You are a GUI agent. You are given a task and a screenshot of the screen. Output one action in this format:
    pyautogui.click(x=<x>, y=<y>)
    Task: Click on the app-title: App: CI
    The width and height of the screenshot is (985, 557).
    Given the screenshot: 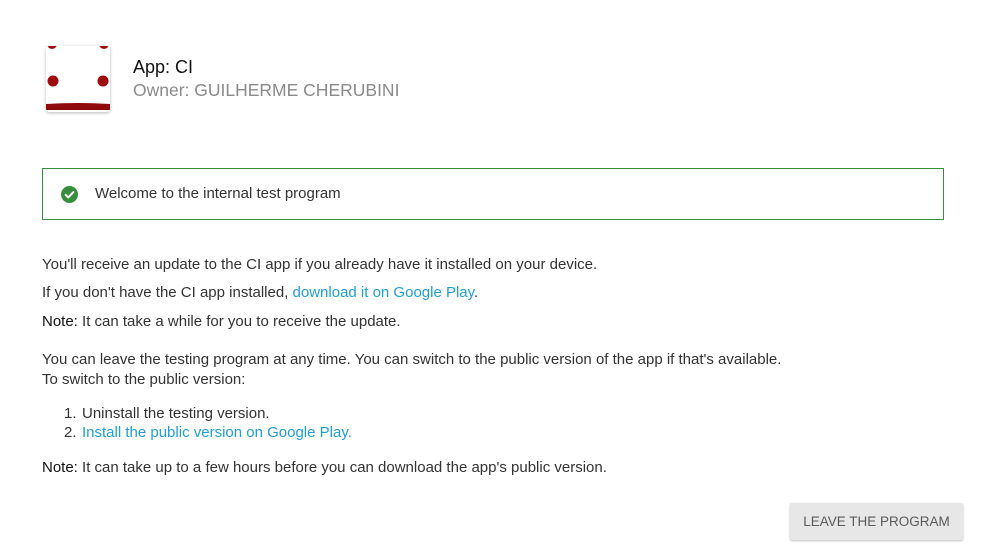 What is the action you would take?
    pyautogui.click(x=163, y=67)
    